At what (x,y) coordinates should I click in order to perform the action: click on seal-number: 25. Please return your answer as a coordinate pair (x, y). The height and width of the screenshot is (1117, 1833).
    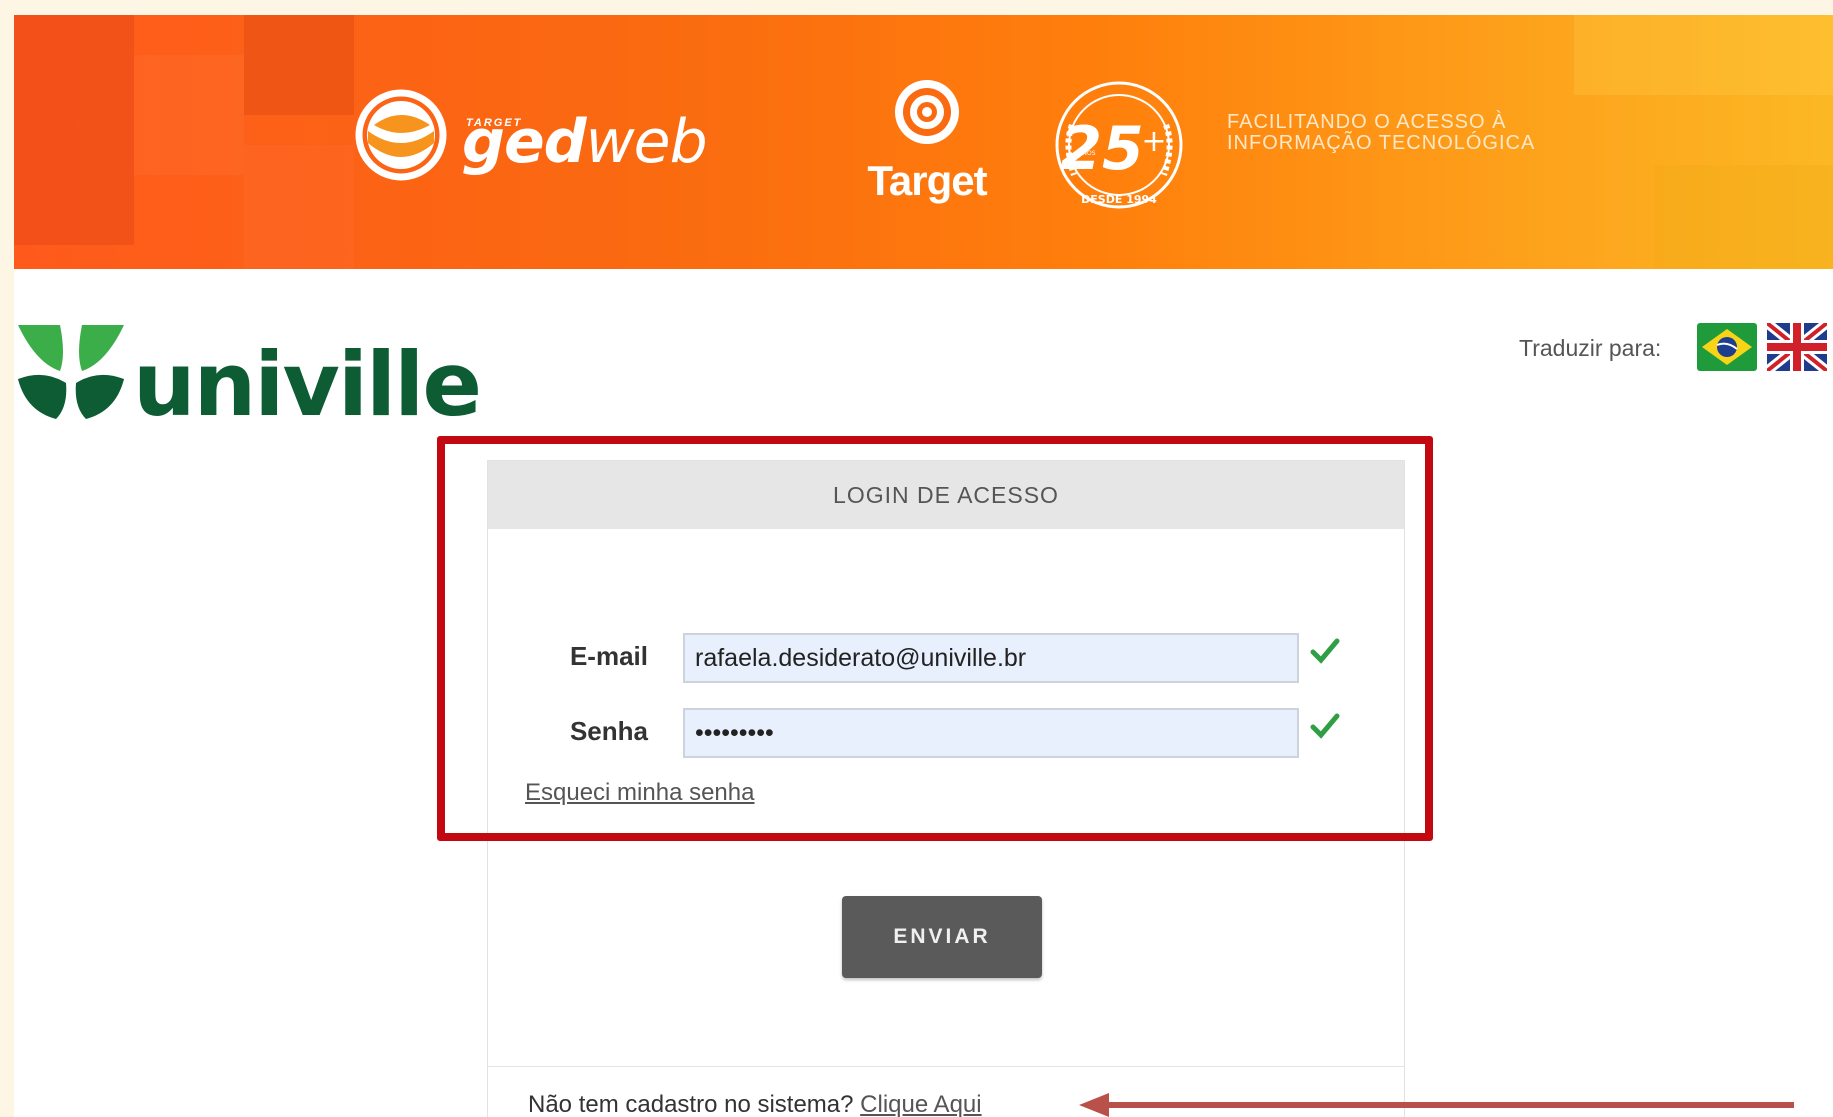
    Looking at the image, I should click on (1102, 149).